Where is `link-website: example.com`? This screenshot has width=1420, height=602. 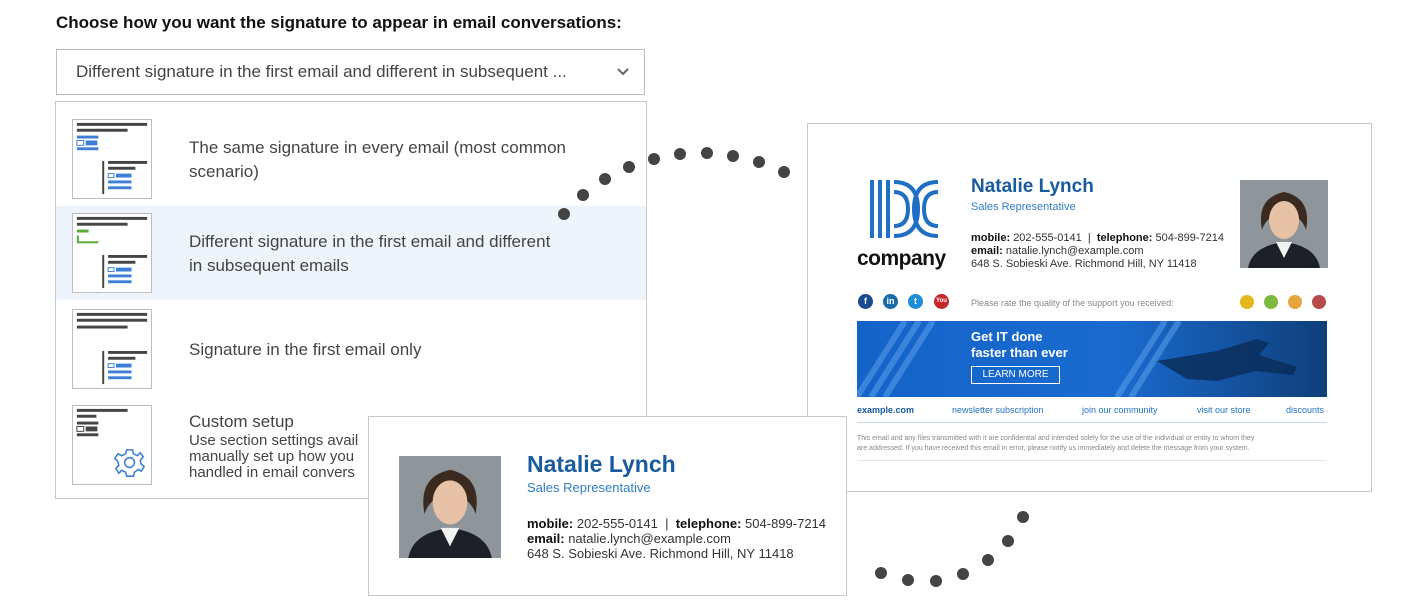 link-website: example.com is located at coordinates (885, 410).